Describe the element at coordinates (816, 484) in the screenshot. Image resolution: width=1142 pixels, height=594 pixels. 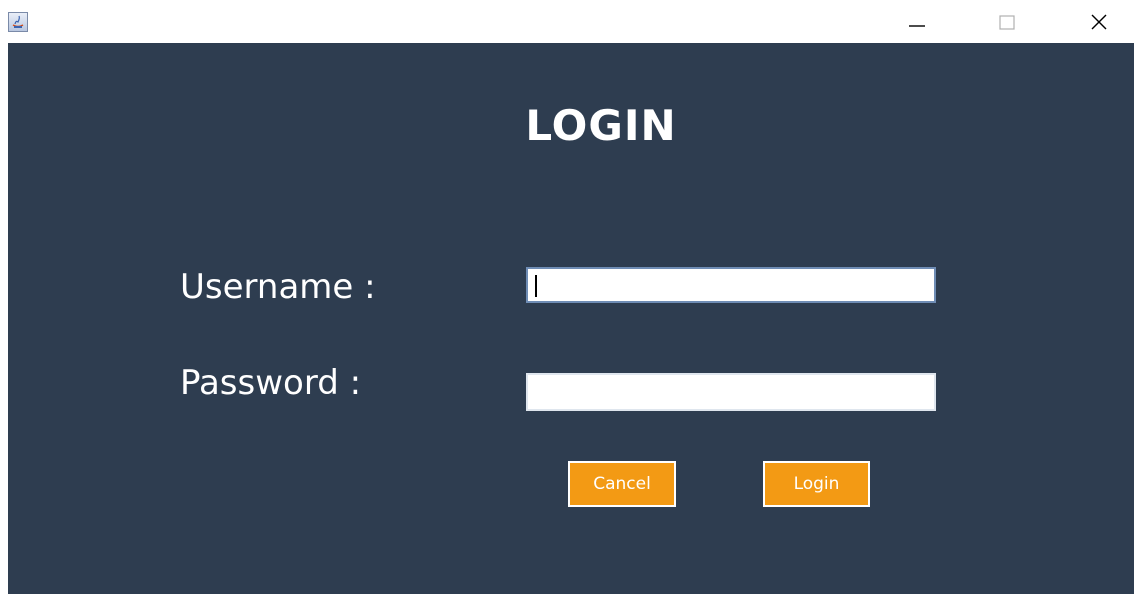
I see `login-button: Login` at that location.